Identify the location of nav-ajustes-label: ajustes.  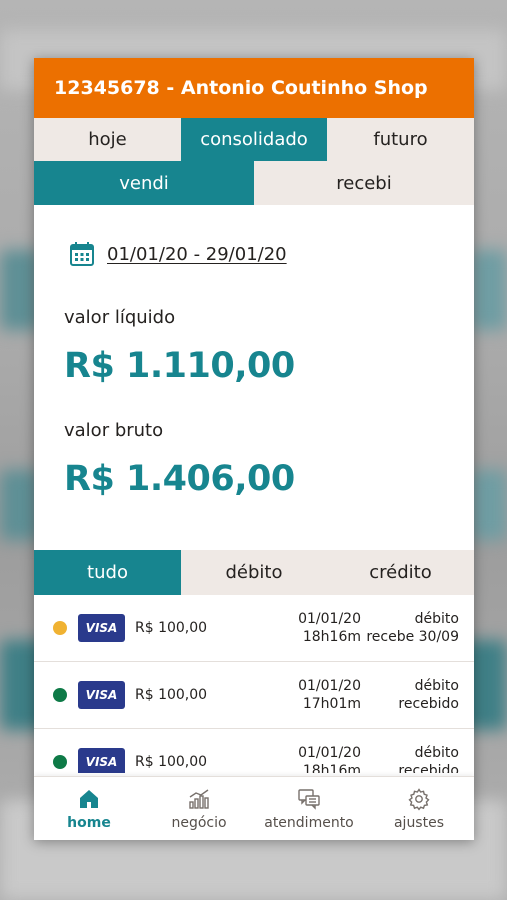
(419, 822).